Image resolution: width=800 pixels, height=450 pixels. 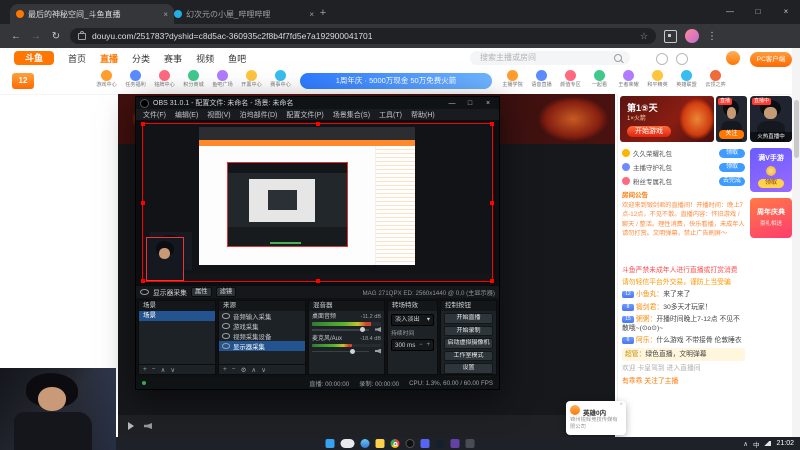 I want to click on gear-icon: ⚙, so click(x=244, y=370).